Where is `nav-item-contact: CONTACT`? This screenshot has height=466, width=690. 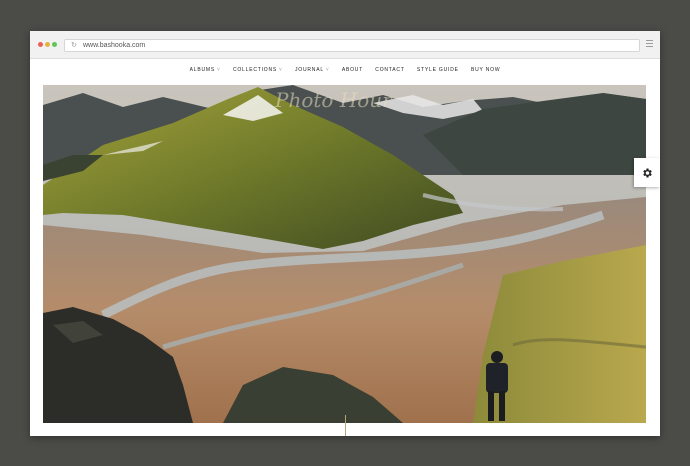 nav-item-contact: CONTACT is located at coordinates (389, 70).